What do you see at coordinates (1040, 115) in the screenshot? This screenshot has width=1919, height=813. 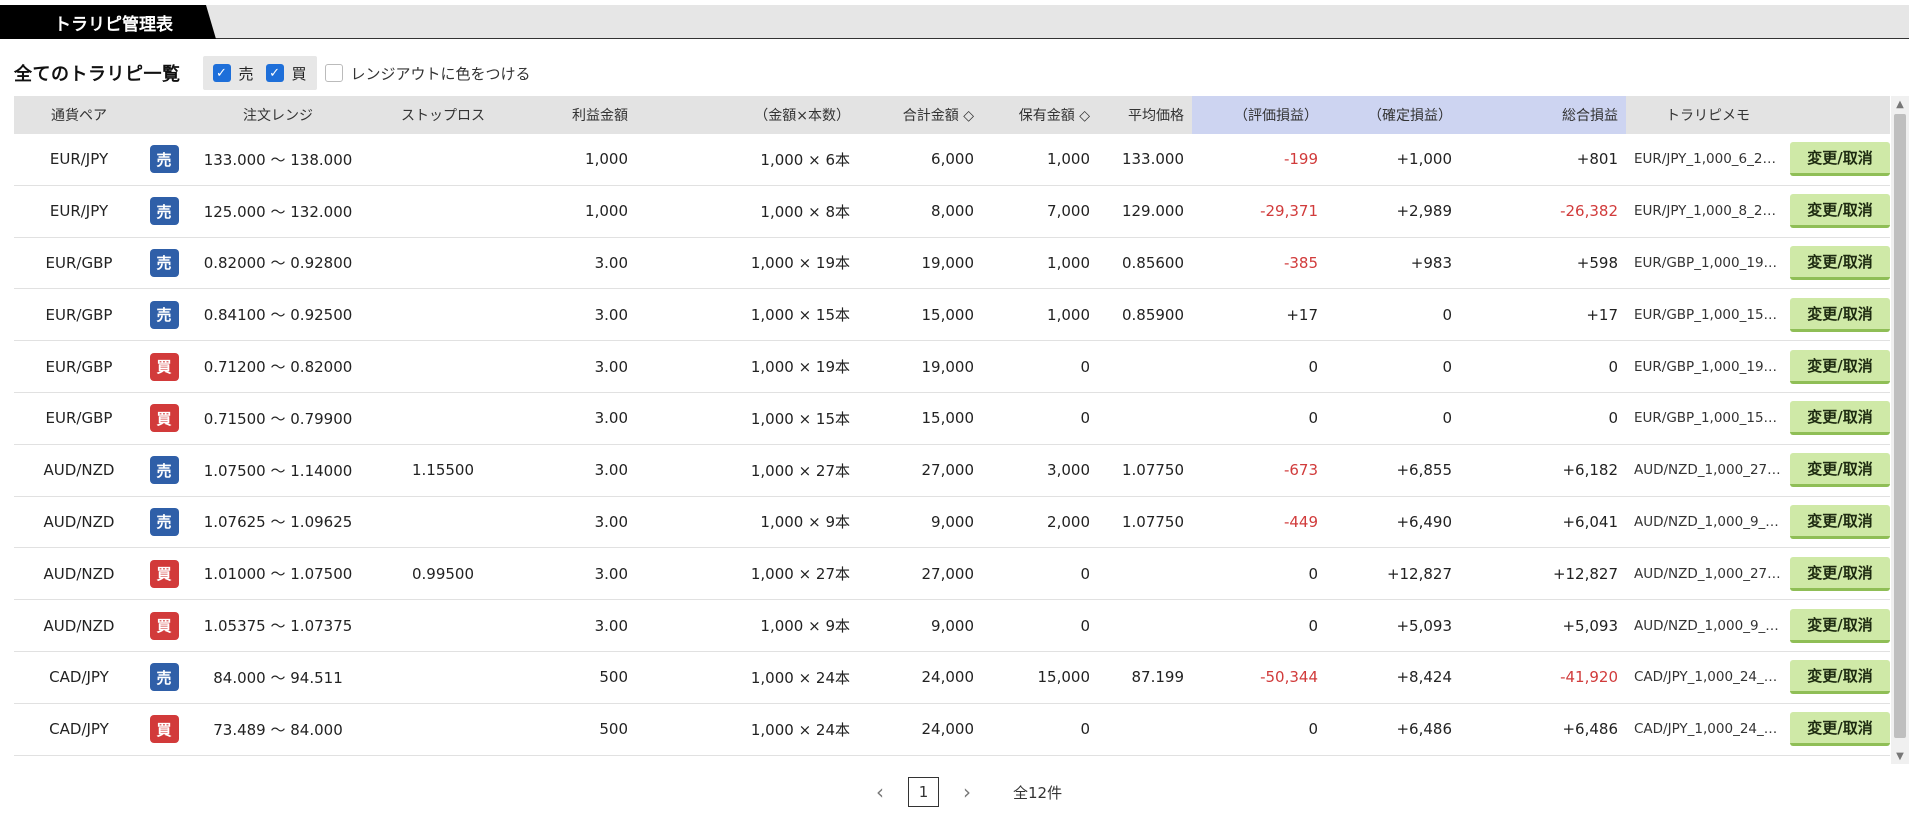 I see `col-hold-sort: 保有金額 ◇` at bounding box center [1040, 115].